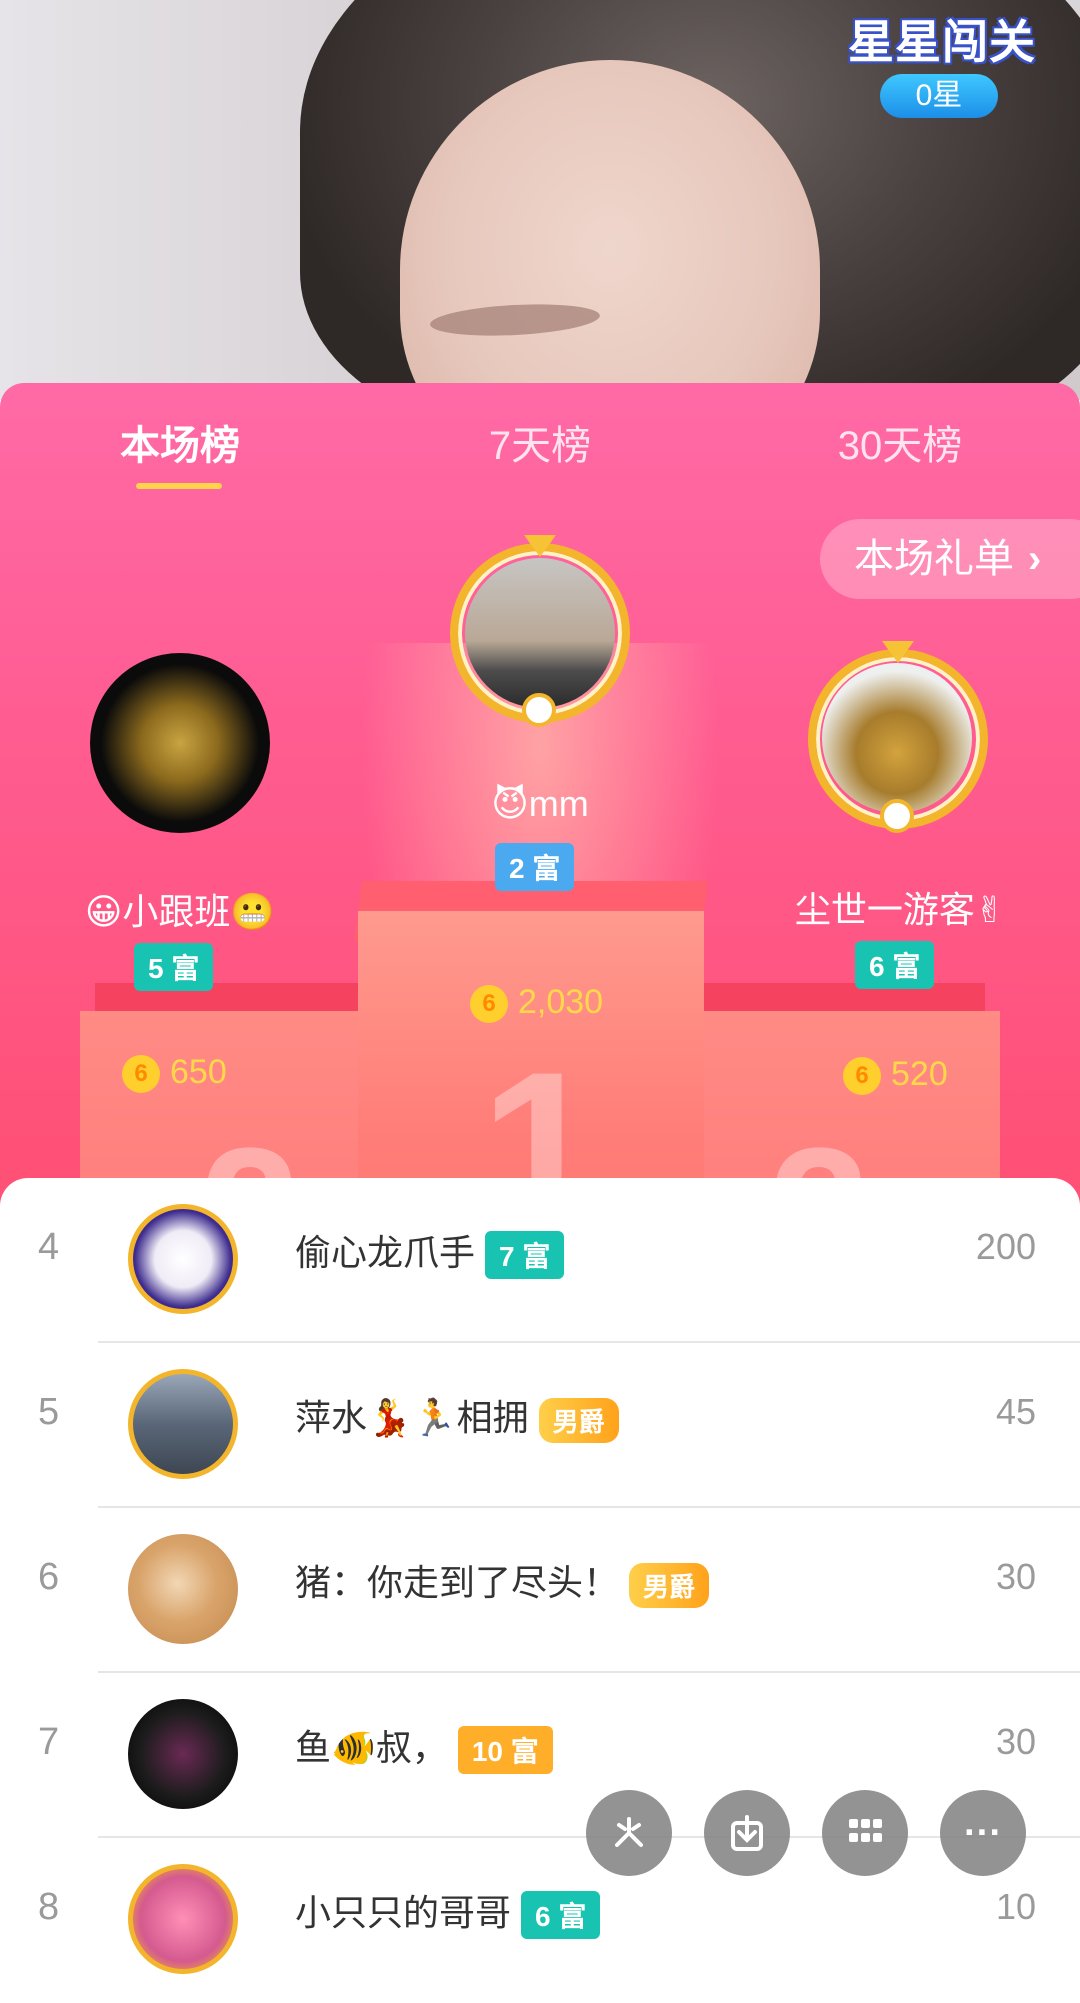  What do you see at coordinates (49, 1907) in the screenshot?
I see `list-rank: 8` at bounding box center [49, 1907].